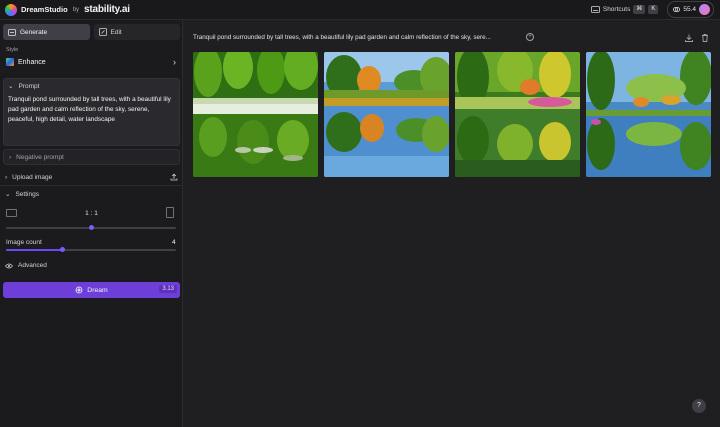 The image size is (720, 427). Describe the element at coordinates (136, 32) in the screenshot. I see `tab-edit: Edit` at that location.